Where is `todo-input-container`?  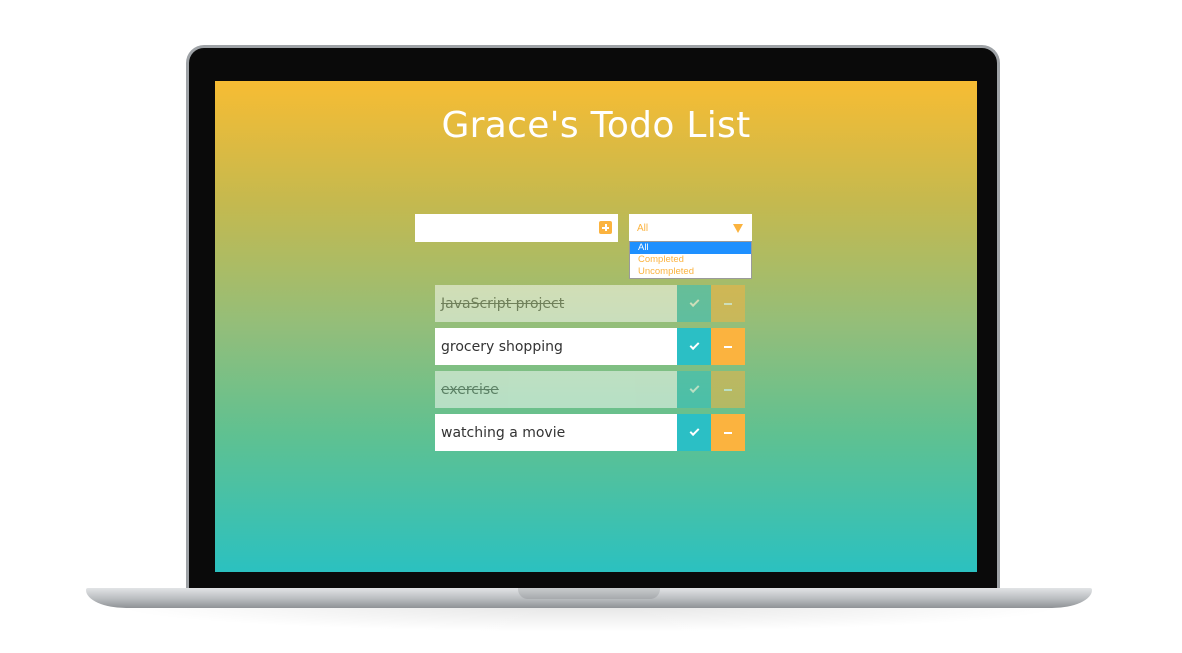
todo-input-container is located at coordinates (516, 228).